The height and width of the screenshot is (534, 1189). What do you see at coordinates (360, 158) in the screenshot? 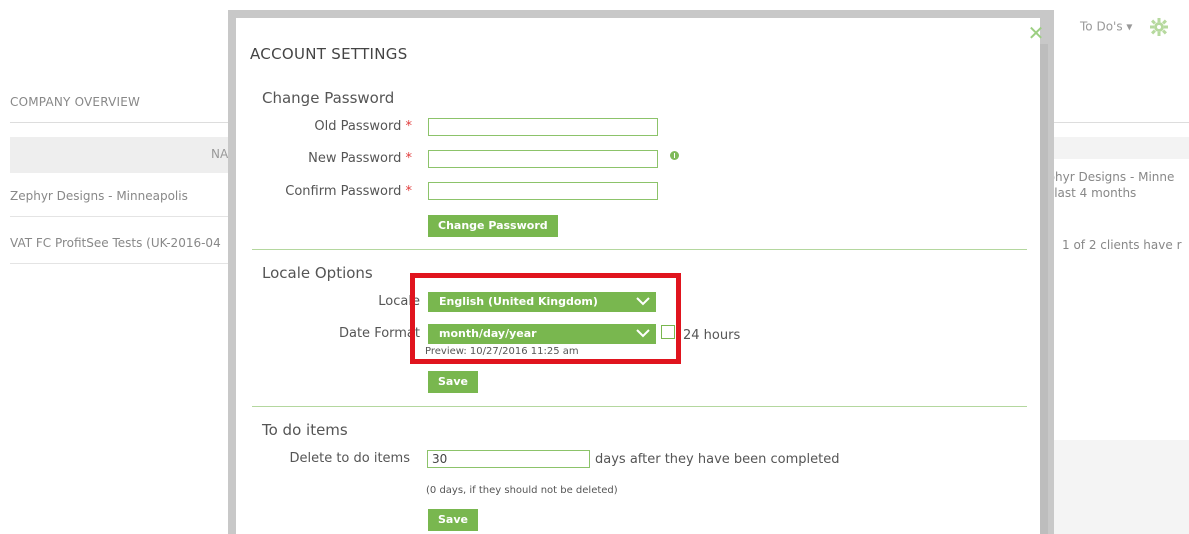
I see `new-password-label: New Password *` at bounding box center [360, 158].